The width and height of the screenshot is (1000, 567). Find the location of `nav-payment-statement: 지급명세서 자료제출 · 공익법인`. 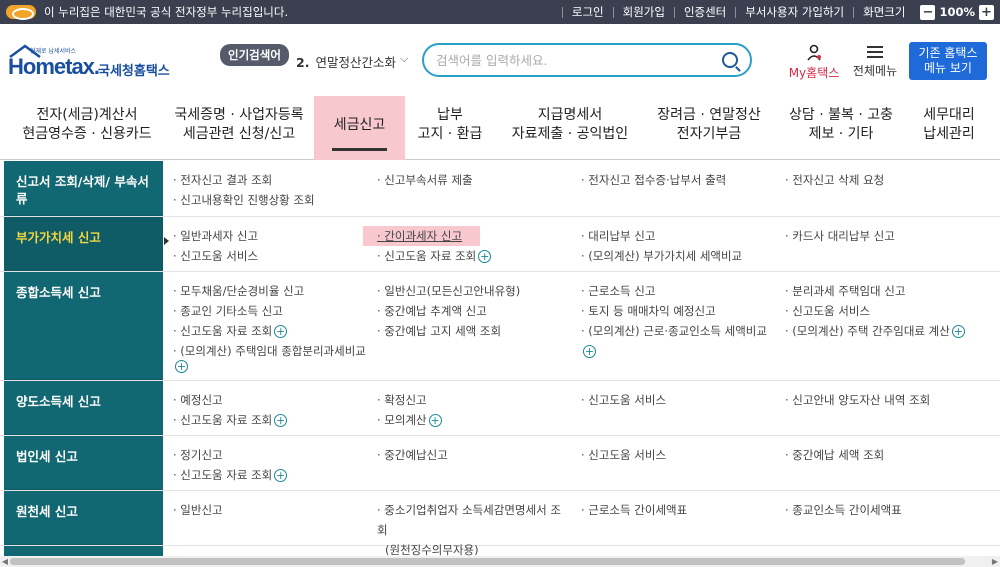

nav-payment-statement: 지급명세서 자료제출 · 공익법인 is located at coordinates (570, 128).